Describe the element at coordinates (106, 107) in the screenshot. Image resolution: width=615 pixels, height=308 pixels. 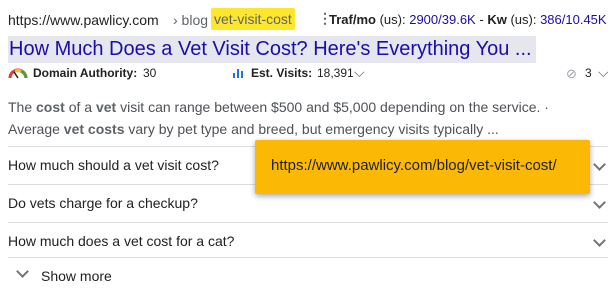
I see `snippet-bold: vet` at that location.